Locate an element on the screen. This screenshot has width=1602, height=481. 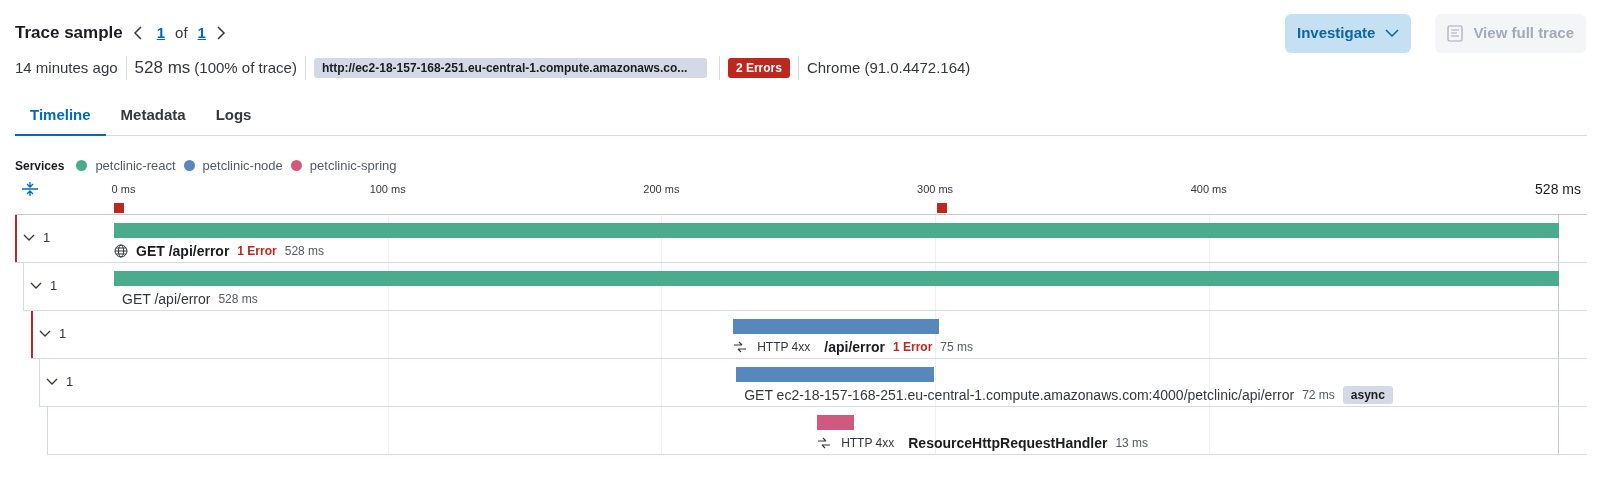
span-duration: 13 ms is located at coordinates (1132, 443).